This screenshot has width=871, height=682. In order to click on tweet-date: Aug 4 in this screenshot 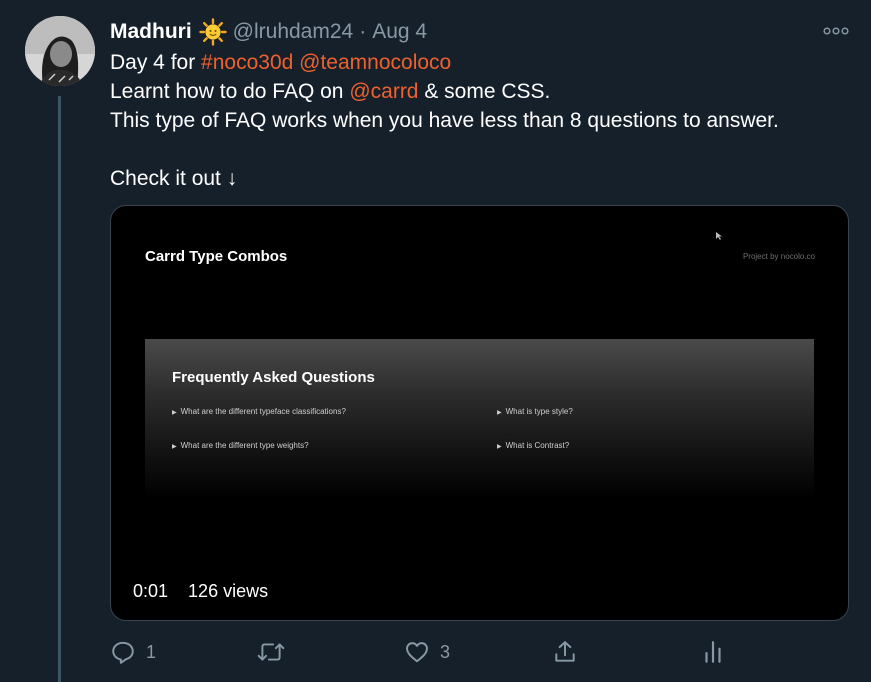, I will do `click(399, 32)`.